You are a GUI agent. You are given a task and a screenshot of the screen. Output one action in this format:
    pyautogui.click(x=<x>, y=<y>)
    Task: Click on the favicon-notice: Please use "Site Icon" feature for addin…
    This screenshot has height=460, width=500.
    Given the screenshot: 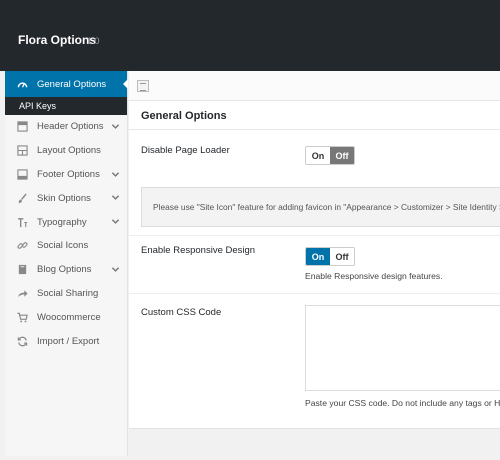 What is the action you would take?
    pyautogui.click(x=320, y=207)
    